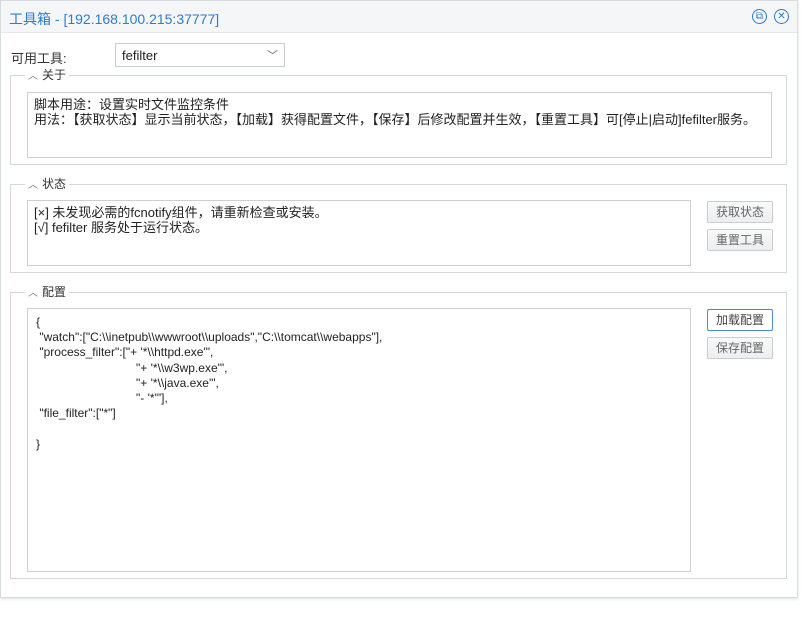 This screenshot has height=617, width=802. I want to click on reset-tool-button: 重置工具, so click(740, 240).